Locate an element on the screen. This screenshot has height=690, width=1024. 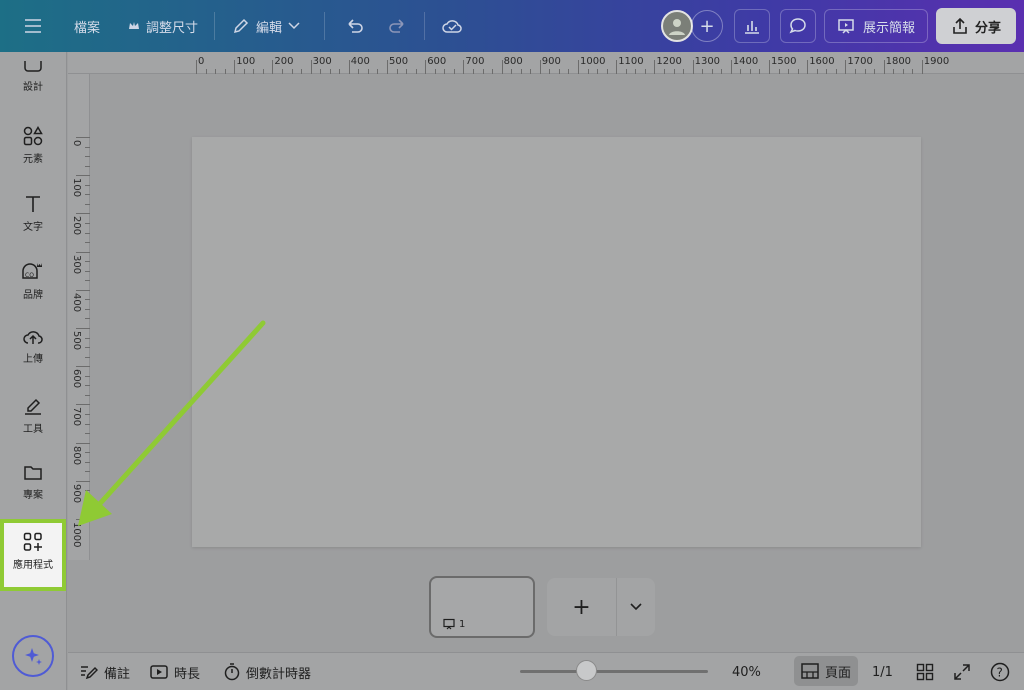
ruler-label: 1300 is located at coordinates (707, 61).